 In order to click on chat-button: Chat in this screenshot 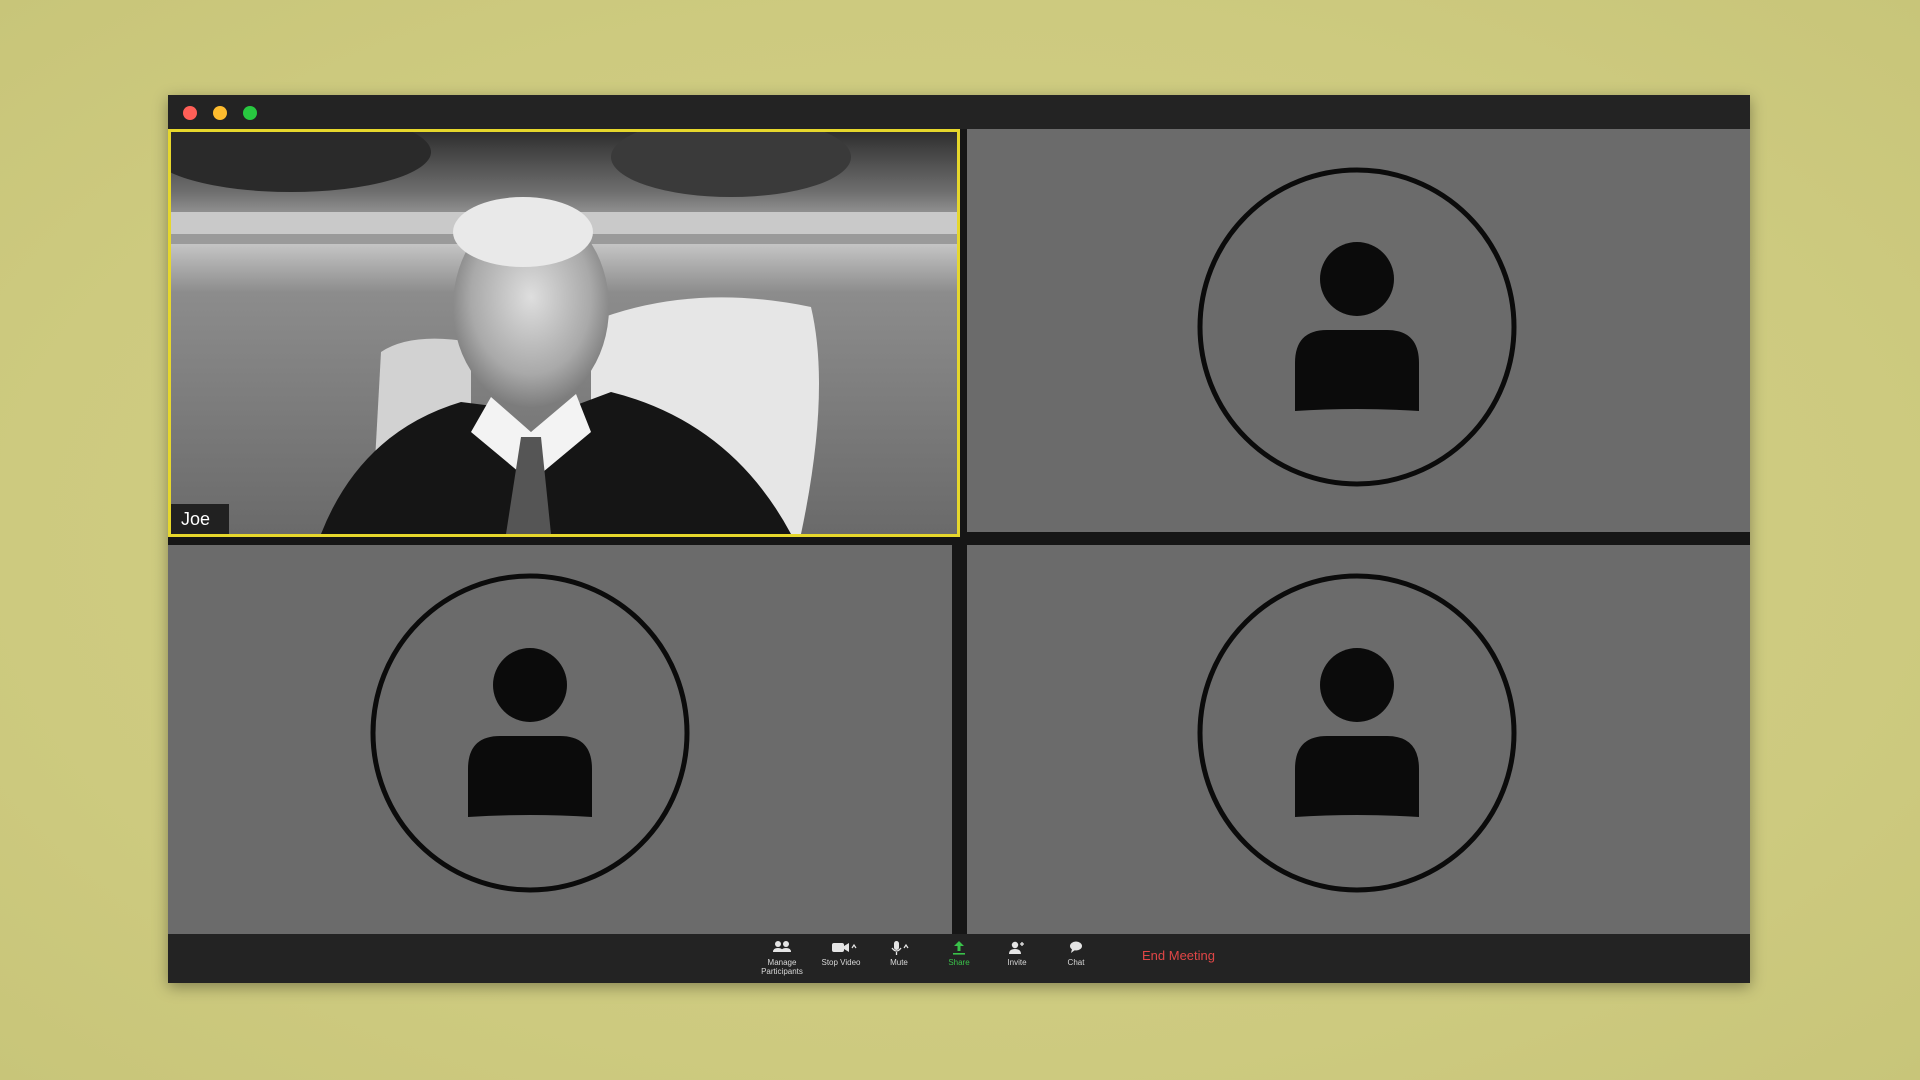, I will do `click(1076, 959)`.